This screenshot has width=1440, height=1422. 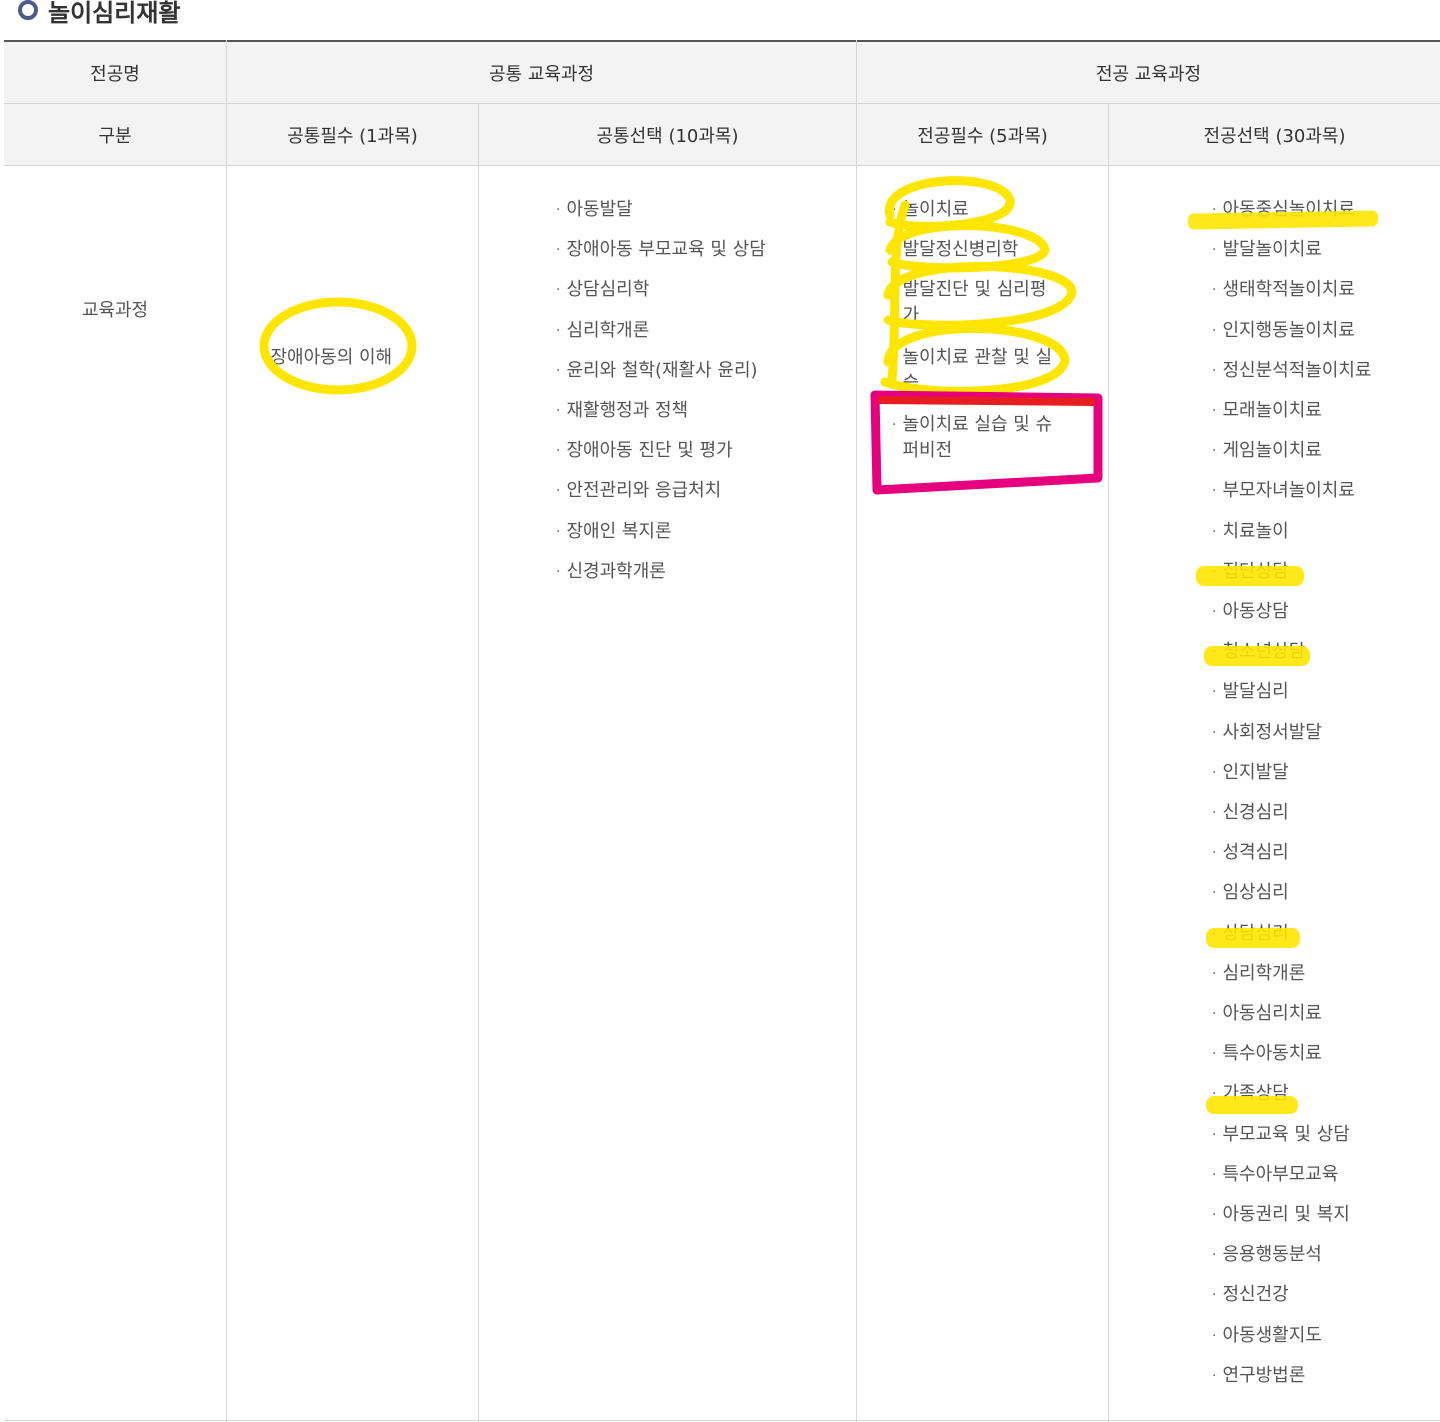 I want to click on header-major-required: 전공필수 (5과목), so click(x=982, y=136).